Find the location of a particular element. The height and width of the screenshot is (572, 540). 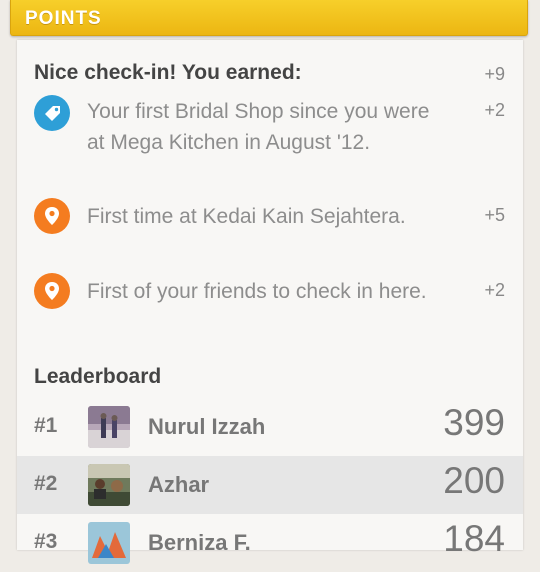

leaderboard-score: 184 is located at coordinates (474, 538).